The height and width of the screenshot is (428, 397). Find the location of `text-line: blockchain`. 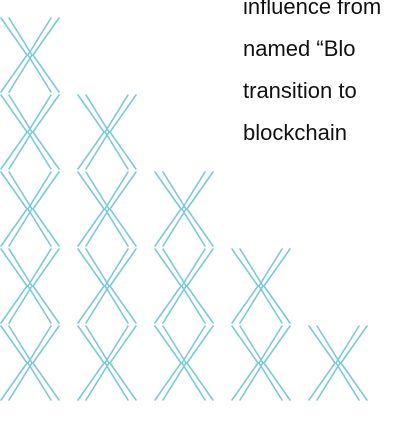

text-line: blockchain is located at coordinates (295, 132).